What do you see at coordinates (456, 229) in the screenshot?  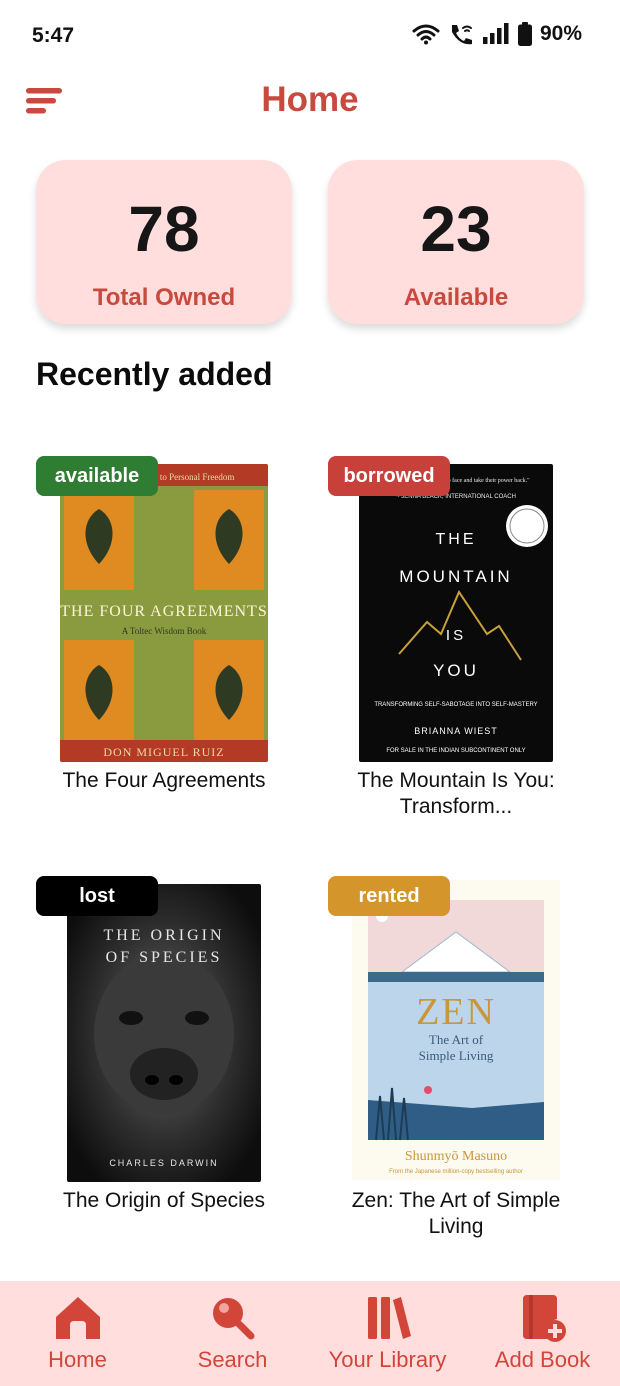 I see `available-count: 23` at bounding box center [456, 229].